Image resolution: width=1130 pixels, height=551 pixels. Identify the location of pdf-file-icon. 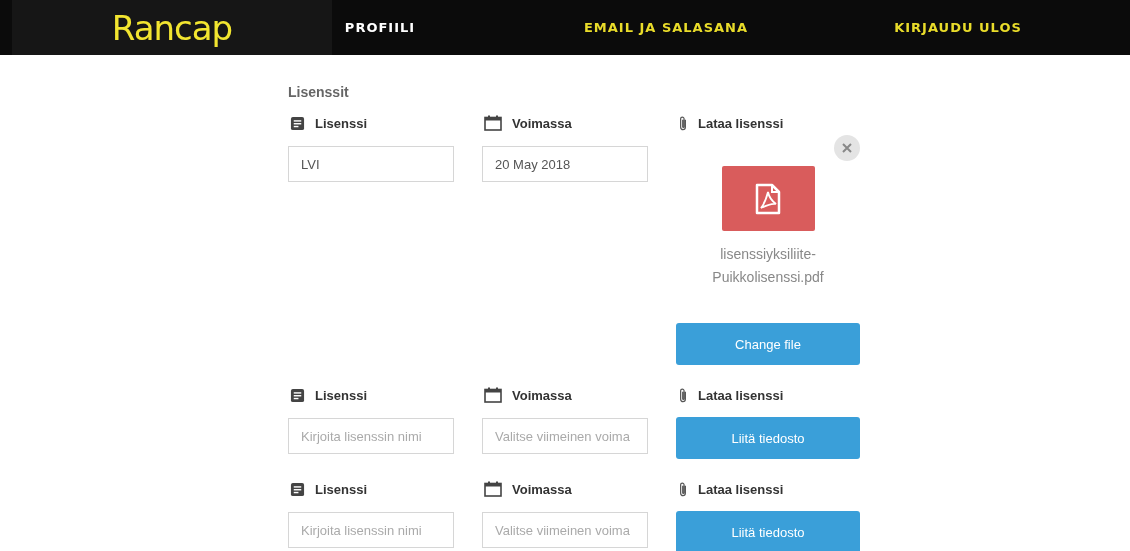
(768, 198).